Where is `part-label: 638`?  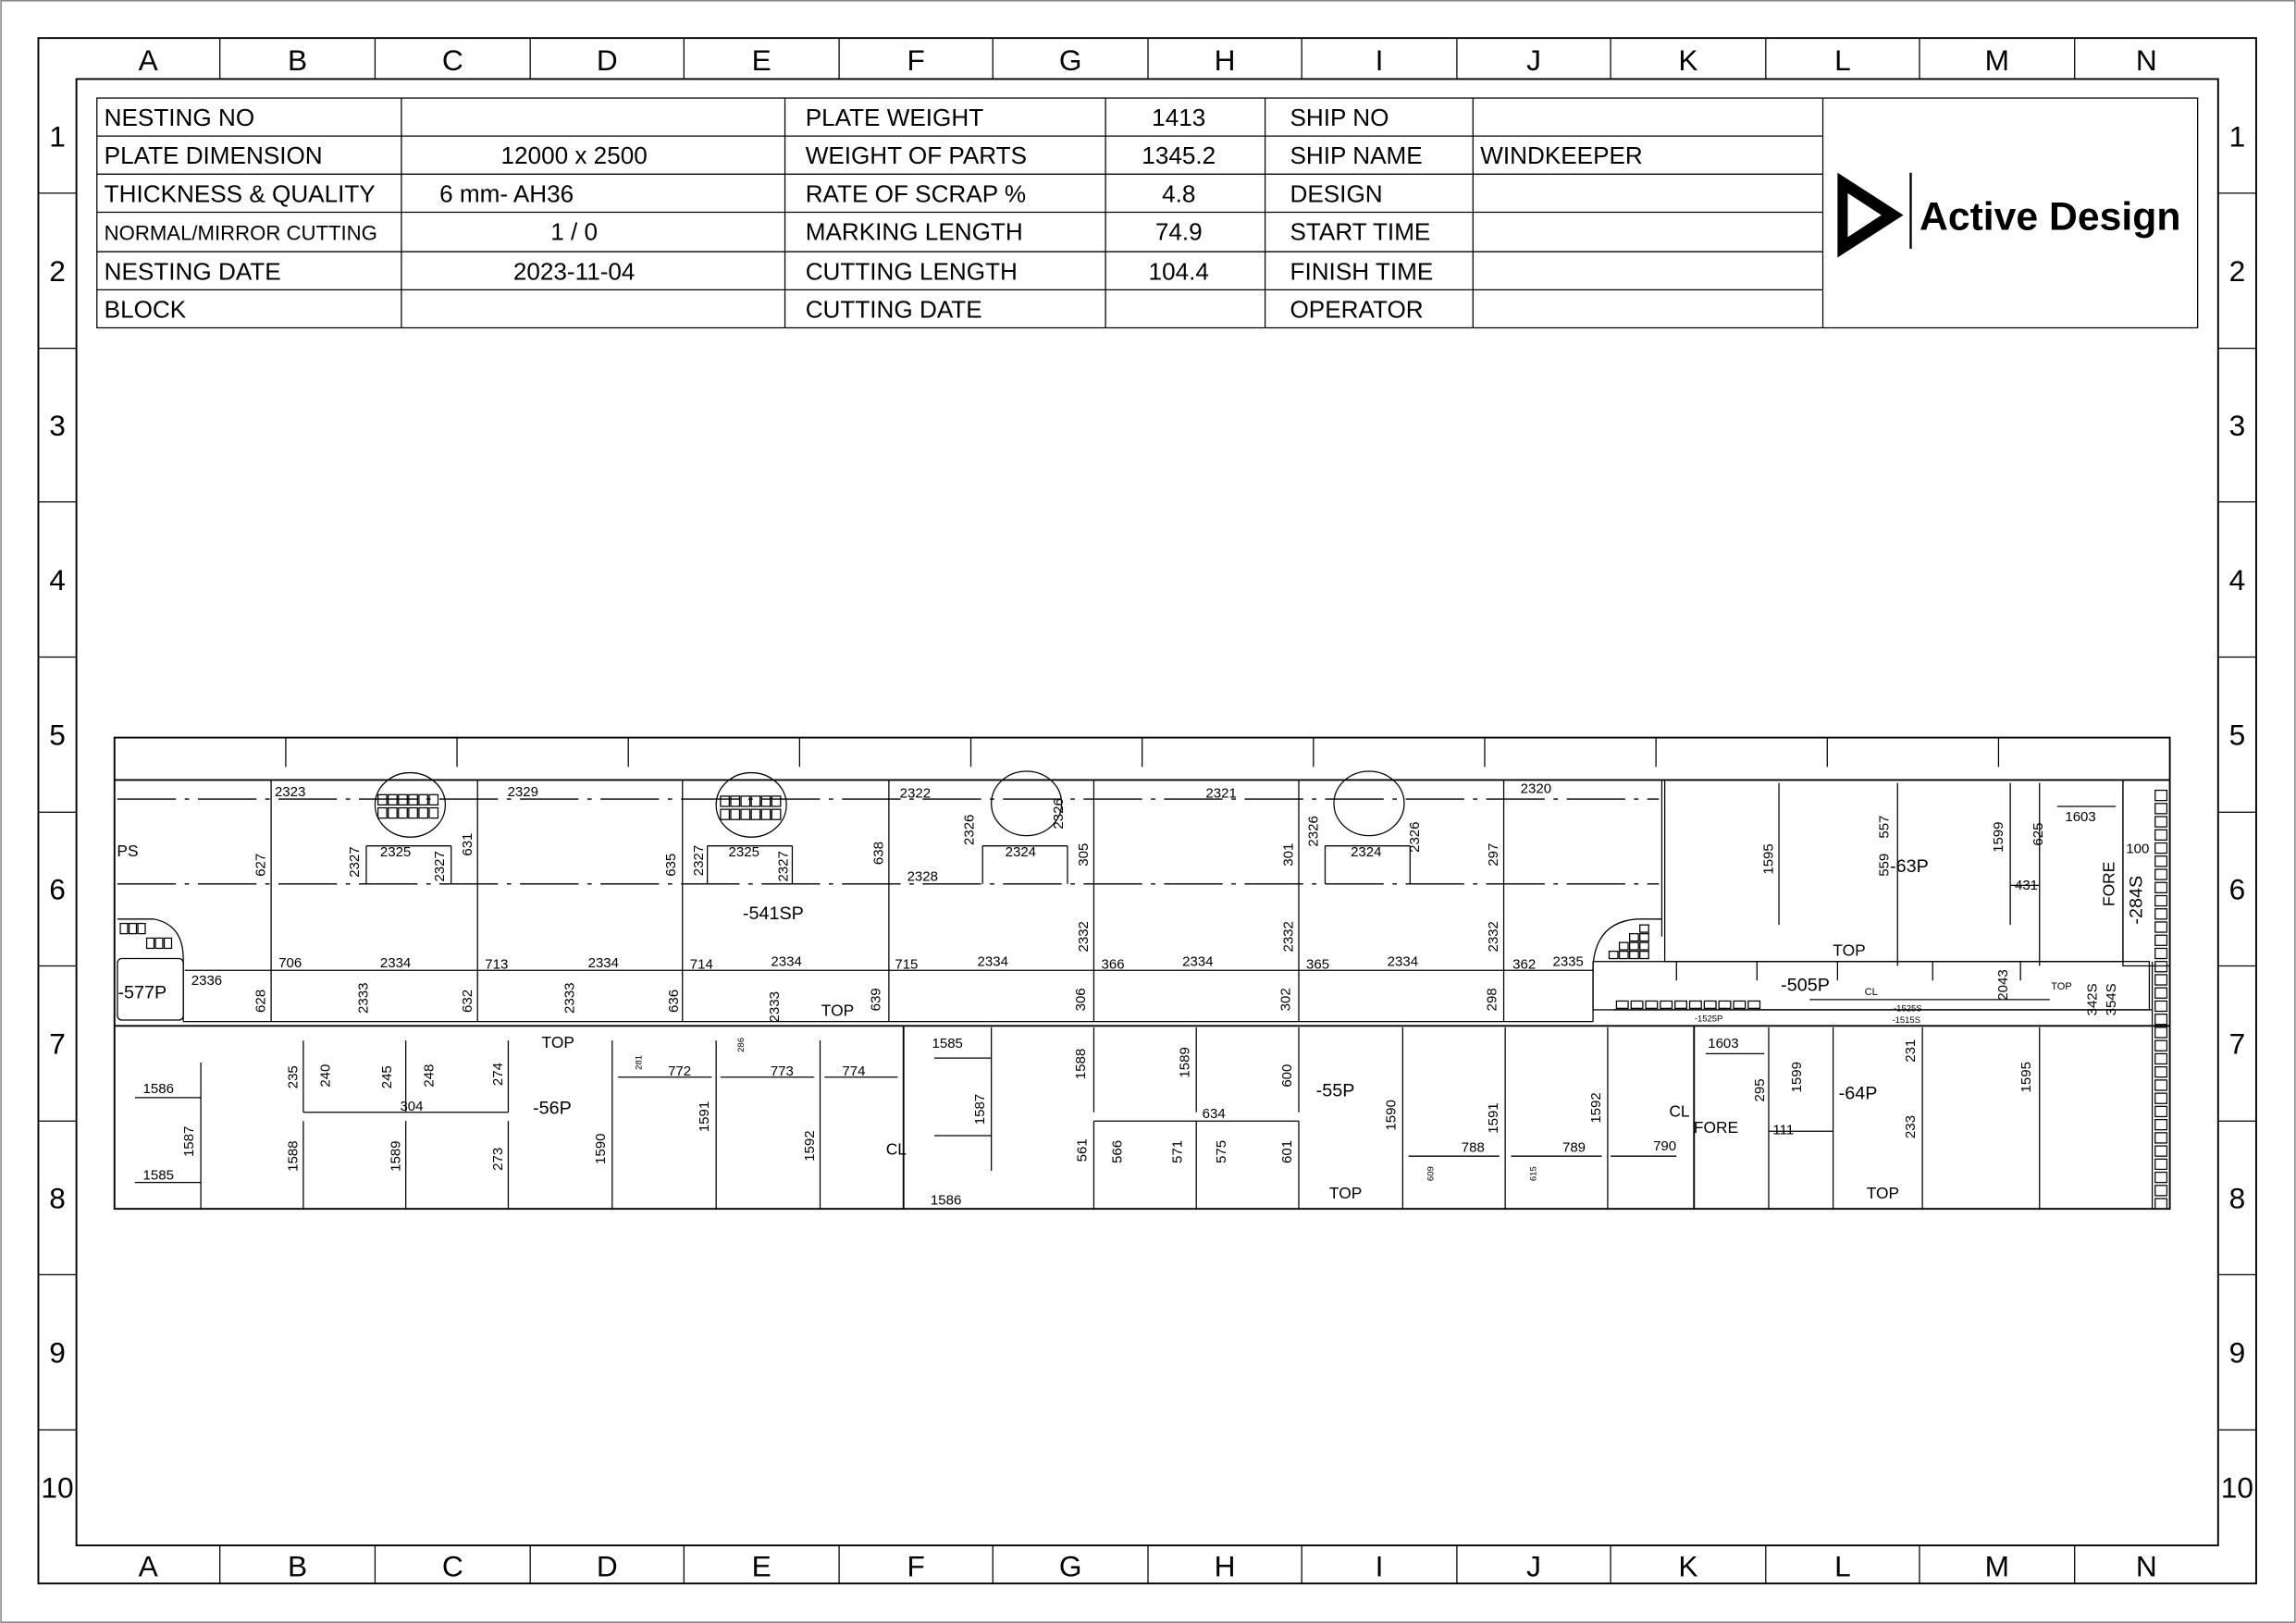 part-label: 638 is located at coordinates (879, 853).